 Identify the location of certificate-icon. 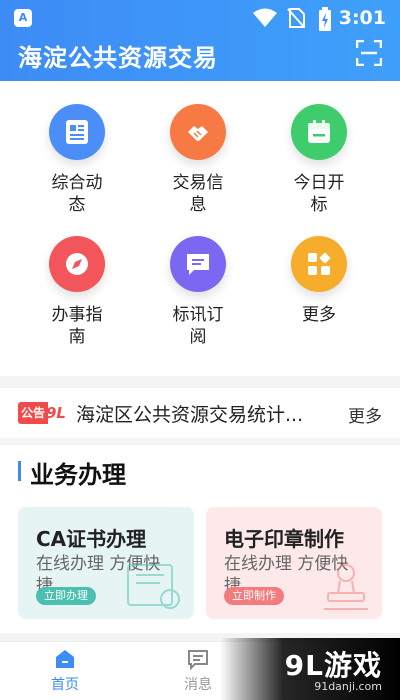
(153, 586).